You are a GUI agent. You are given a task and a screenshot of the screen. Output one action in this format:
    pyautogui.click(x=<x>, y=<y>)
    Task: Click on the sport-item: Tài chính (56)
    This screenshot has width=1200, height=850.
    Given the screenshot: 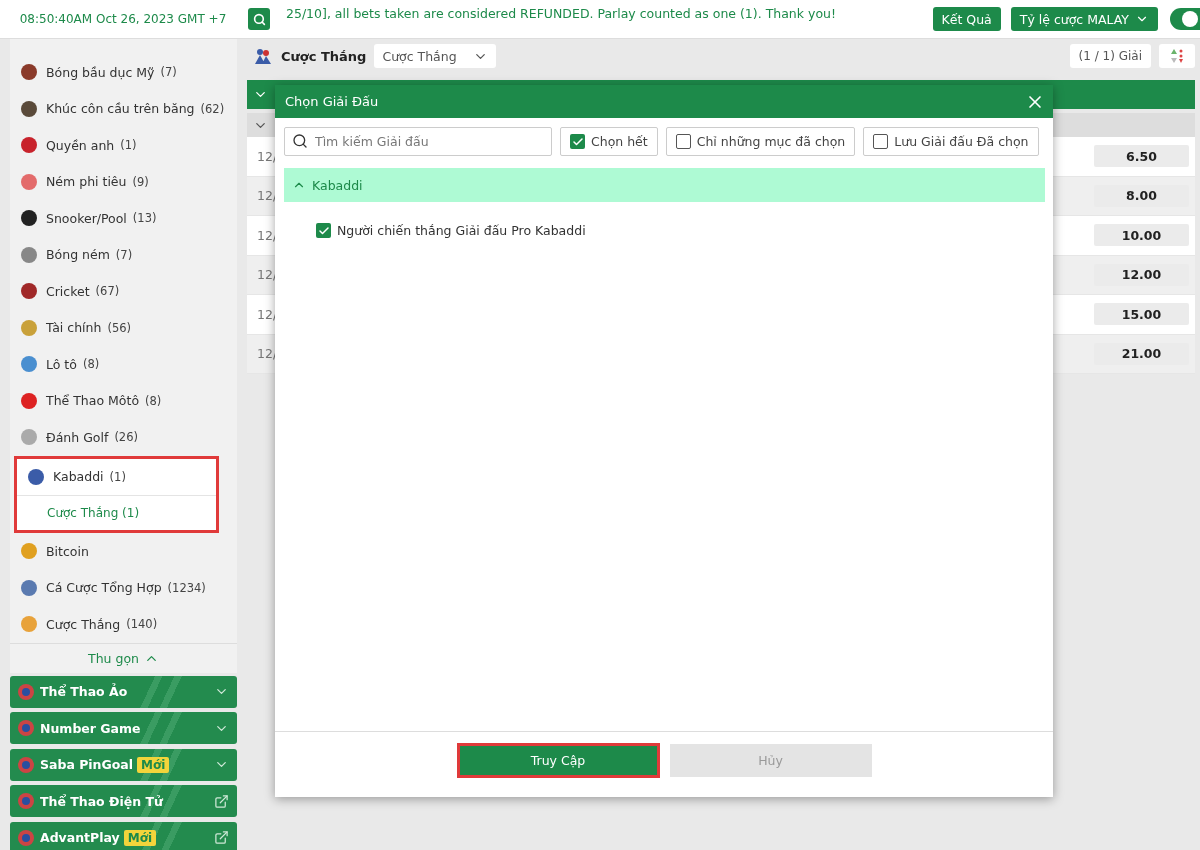 What is the action you would take?
    pyautogui.click(x=123, y=327)
    